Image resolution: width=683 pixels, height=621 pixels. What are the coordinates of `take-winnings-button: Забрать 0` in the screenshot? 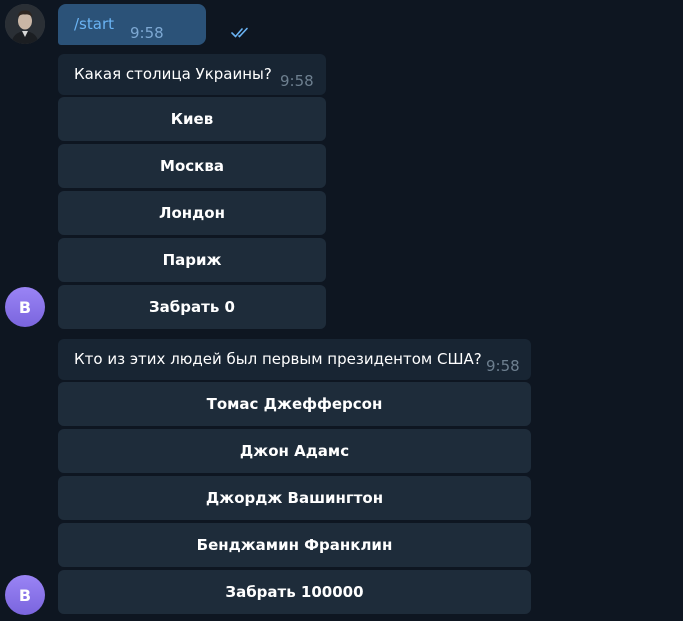 It's located at (192, 307).